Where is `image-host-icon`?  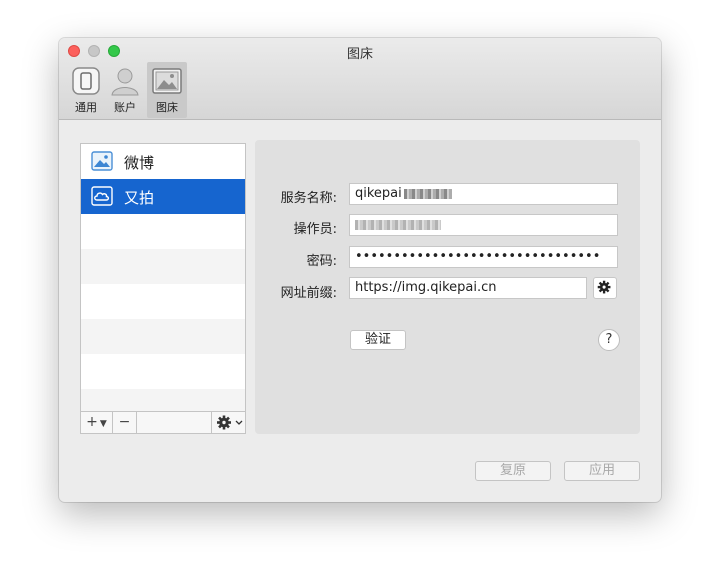 image-host-icon is located at coordinates (167, 81).